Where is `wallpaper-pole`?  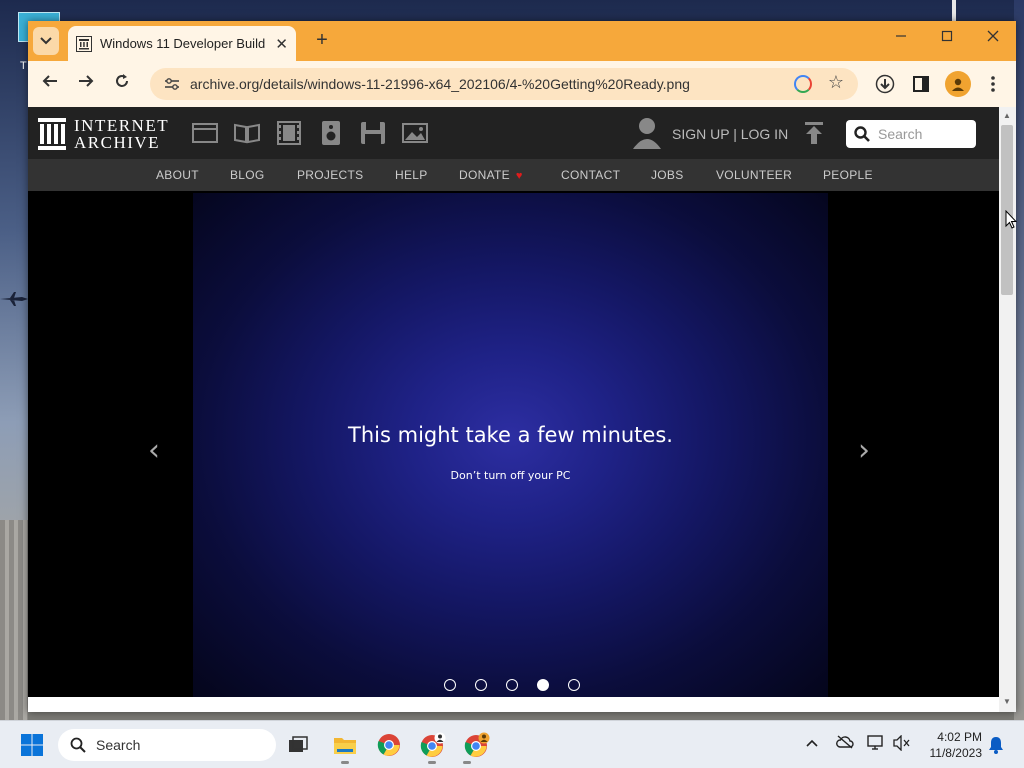 wallpaper-pole is located at coordinates (954, 11).